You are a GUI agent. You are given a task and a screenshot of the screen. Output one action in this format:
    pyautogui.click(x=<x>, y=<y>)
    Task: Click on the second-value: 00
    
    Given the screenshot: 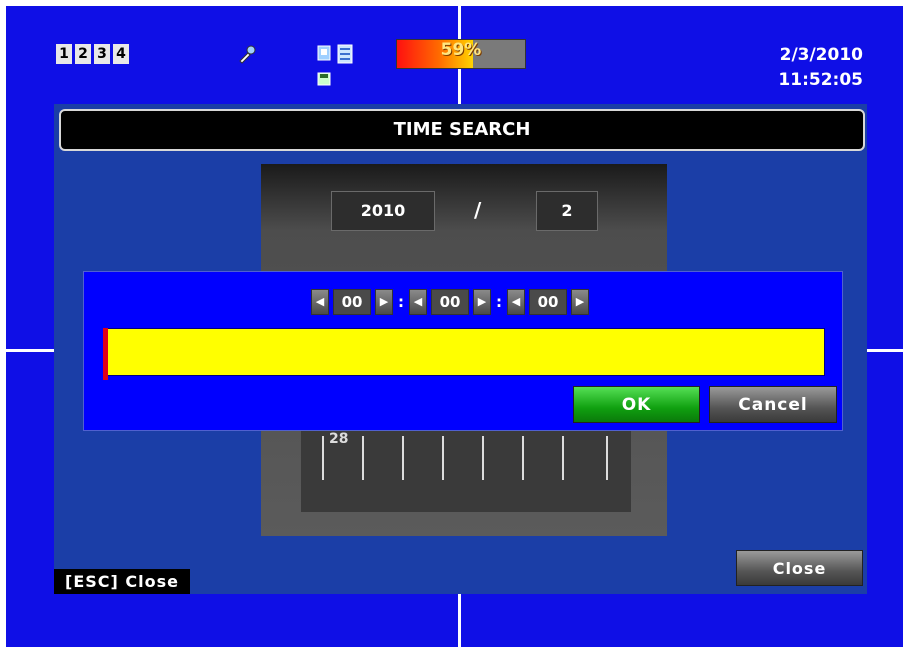 What is the action you would take?
    pyautogui.click(x=548, y=302)
    